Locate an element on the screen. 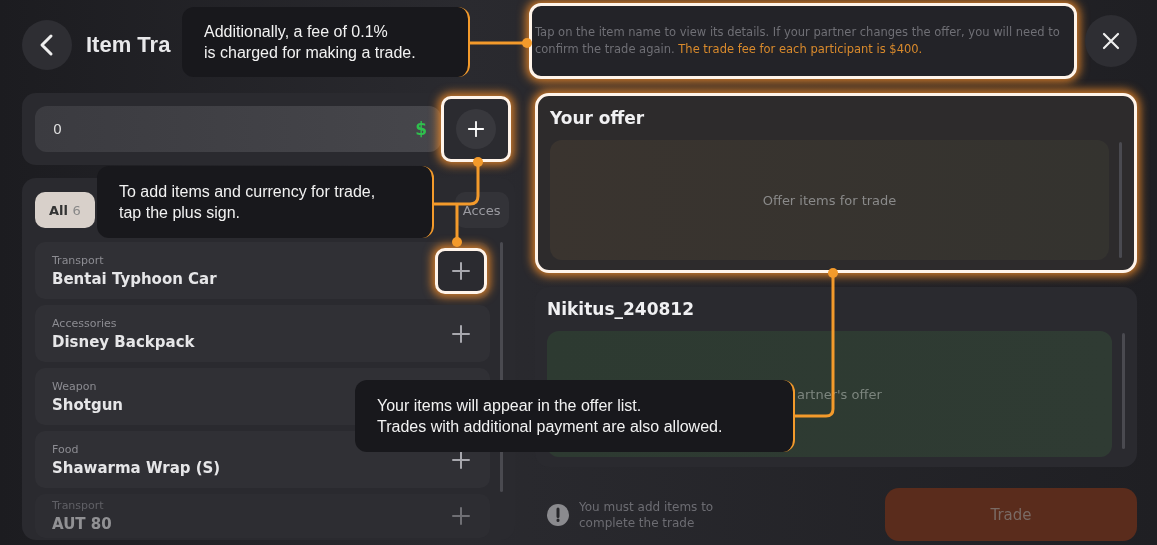 The image size is (1157, 545). page-title: Item Tra is located at coordinates (128, 45).